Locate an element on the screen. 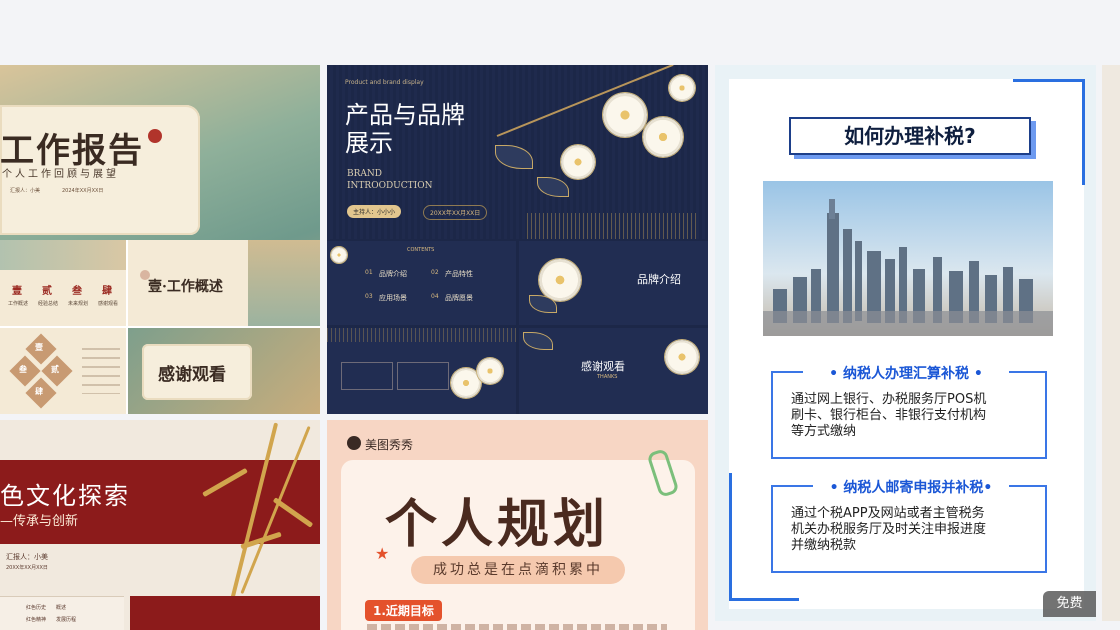 Image resolution: width=1120 pixels, height=630 pixels. contents-item: 红色精神 is located at coordinates (36, 620).